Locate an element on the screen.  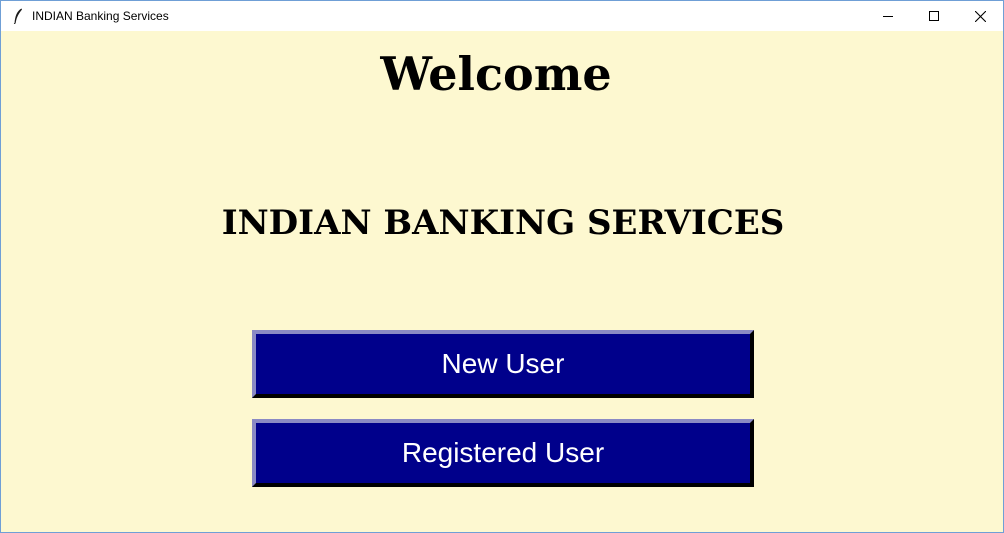
bank-name-heading: INDIAN BANKING SERVICES is located at coordinates (503, 223).